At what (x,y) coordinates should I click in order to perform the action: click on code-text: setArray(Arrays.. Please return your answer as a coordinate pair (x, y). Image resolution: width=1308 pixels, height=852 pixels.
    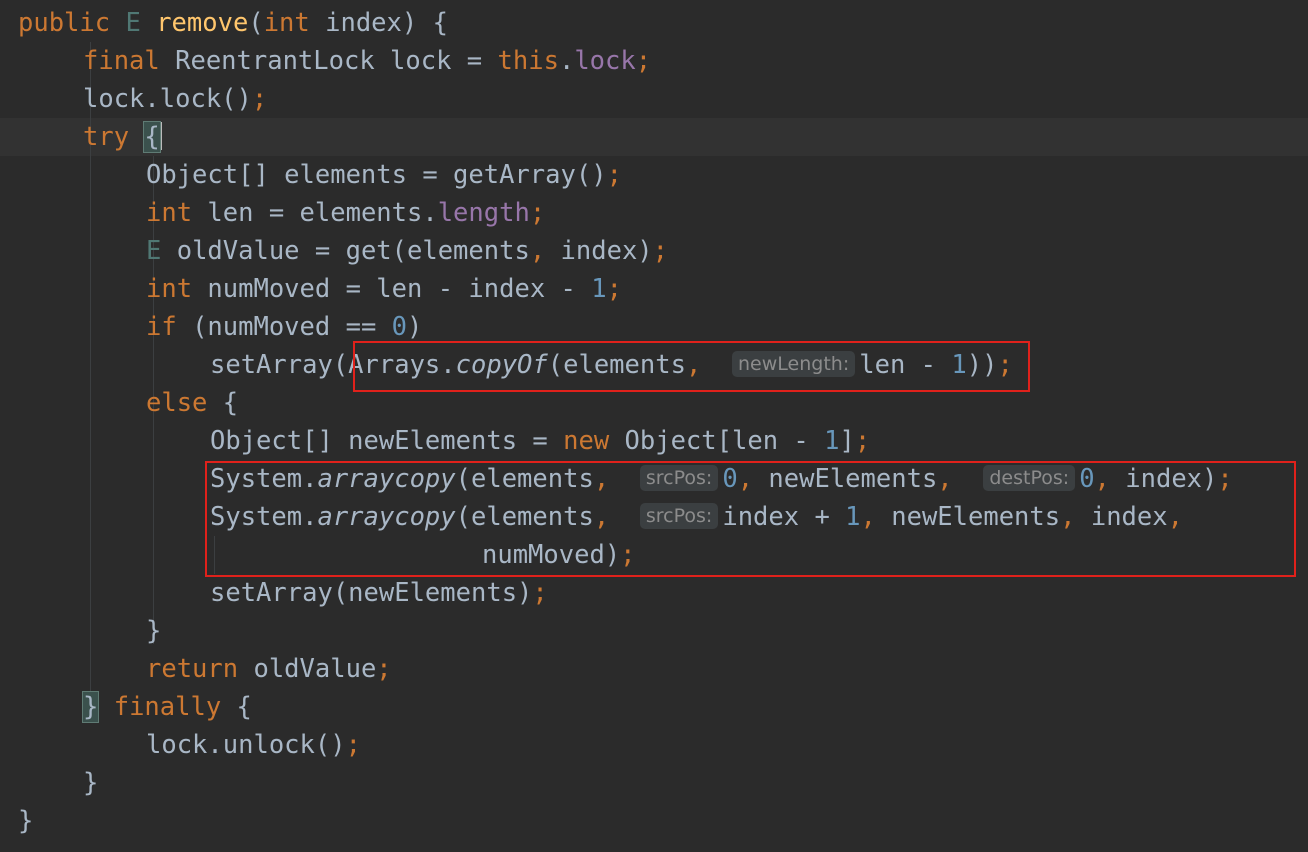
    Looking at the image, I should click on (333, 365).